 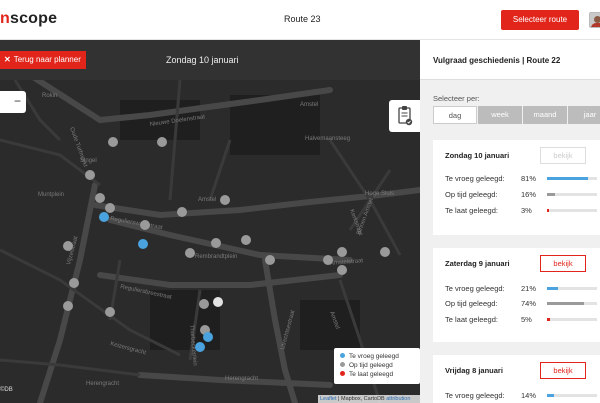 What do you see at coordinates (398, 399) in the screenshot?
I see `attribution-link: attribution` at bounding box center [398, 399].